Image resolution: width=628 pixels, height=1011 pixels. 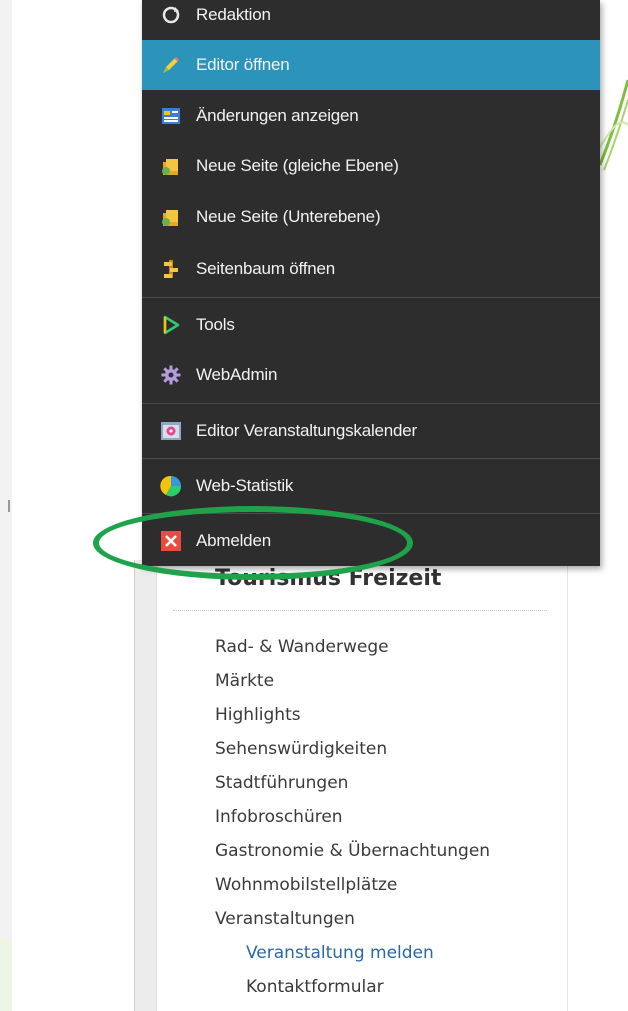 I want to click on menu-item-tools: Tools, so click(x=371, y=325).